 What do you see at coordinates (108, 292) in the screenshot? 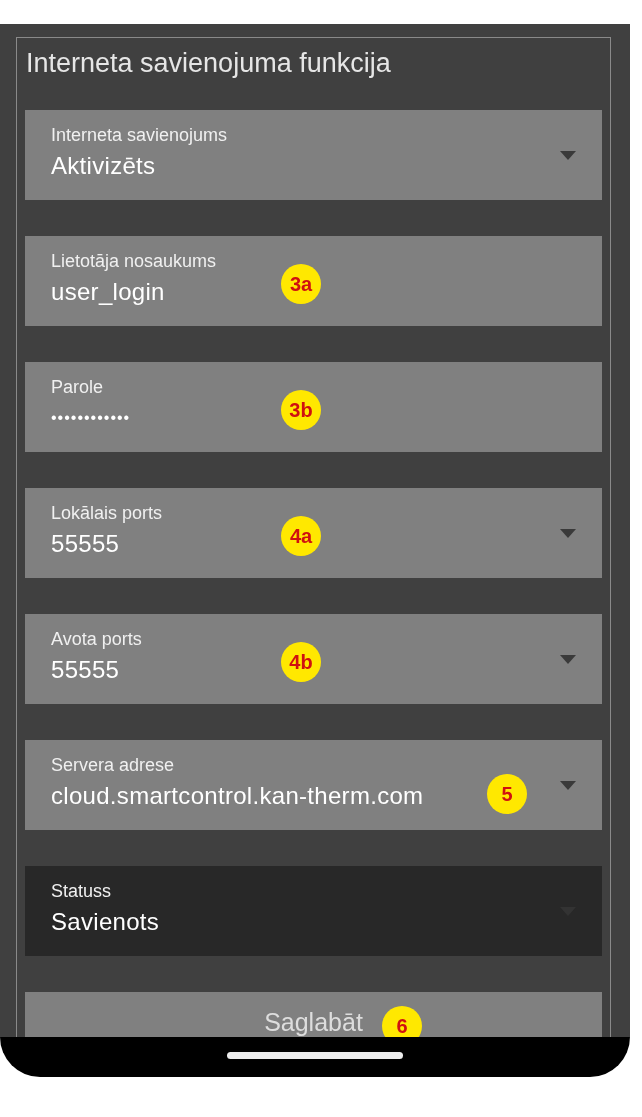
I see `field-value: user_login` at bounding box center [108, 292].